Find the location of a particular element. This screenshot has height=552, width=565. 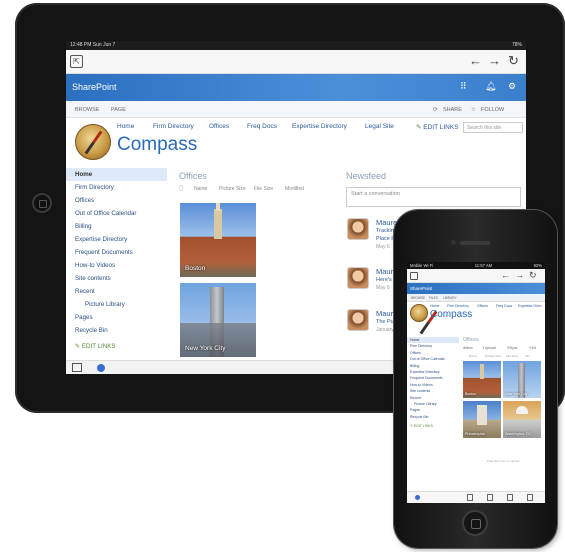

office-photo-washington-dc: Washington, DC is located at coordinates (522, 419).